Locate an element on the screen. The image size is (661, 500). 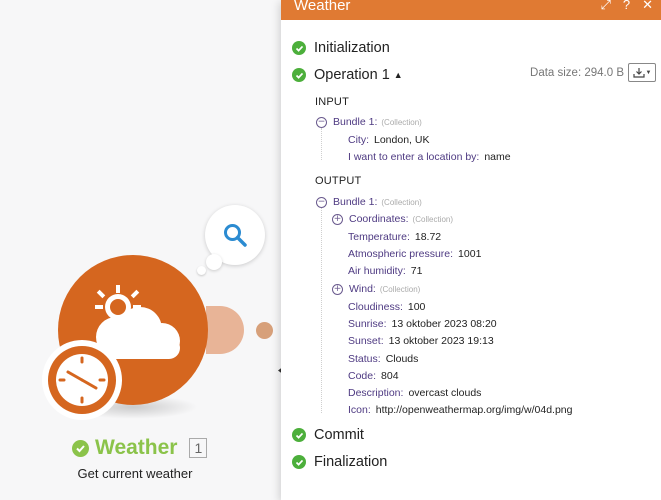
output-field-wind: + Wind: (Collection) is located at coordinates (376, 289).